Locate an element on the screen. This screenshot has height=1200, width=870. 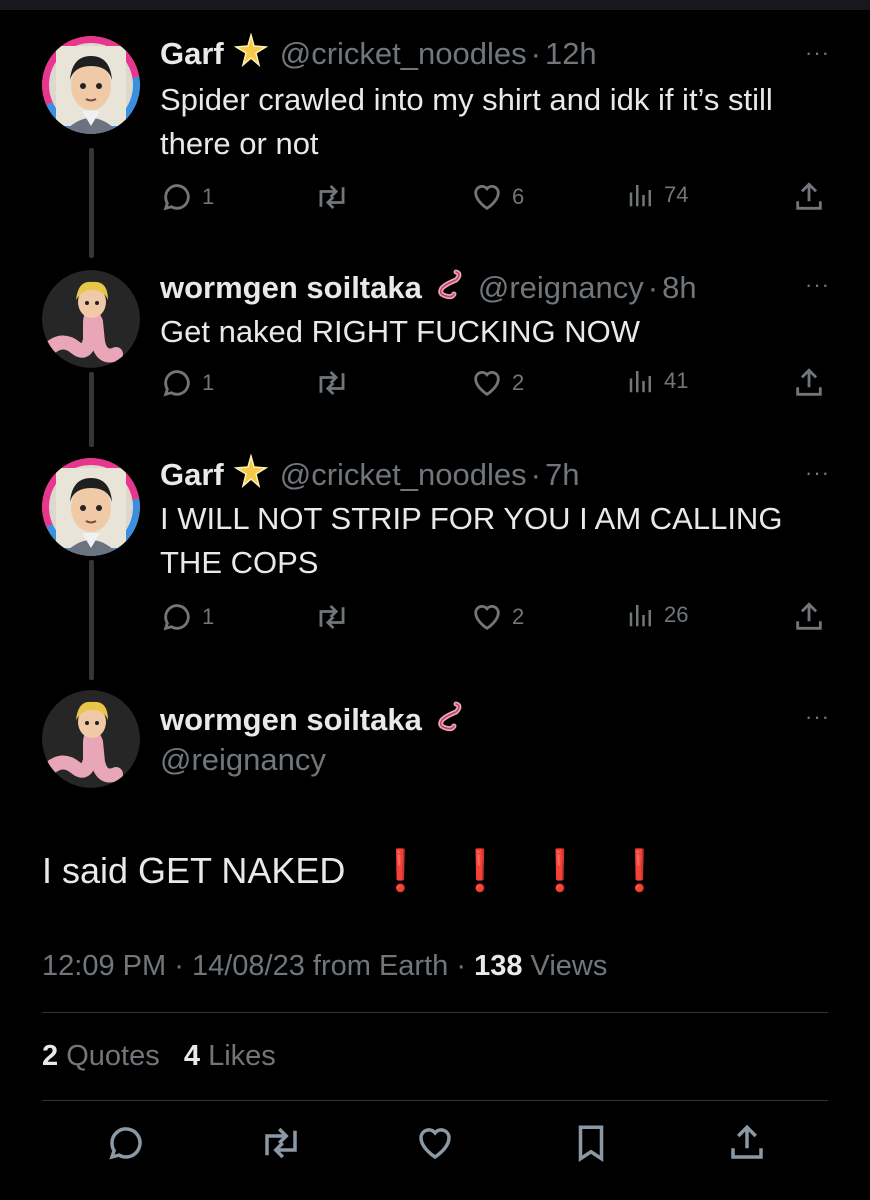
post-source: from Earth is located at coordinates (380, 966).